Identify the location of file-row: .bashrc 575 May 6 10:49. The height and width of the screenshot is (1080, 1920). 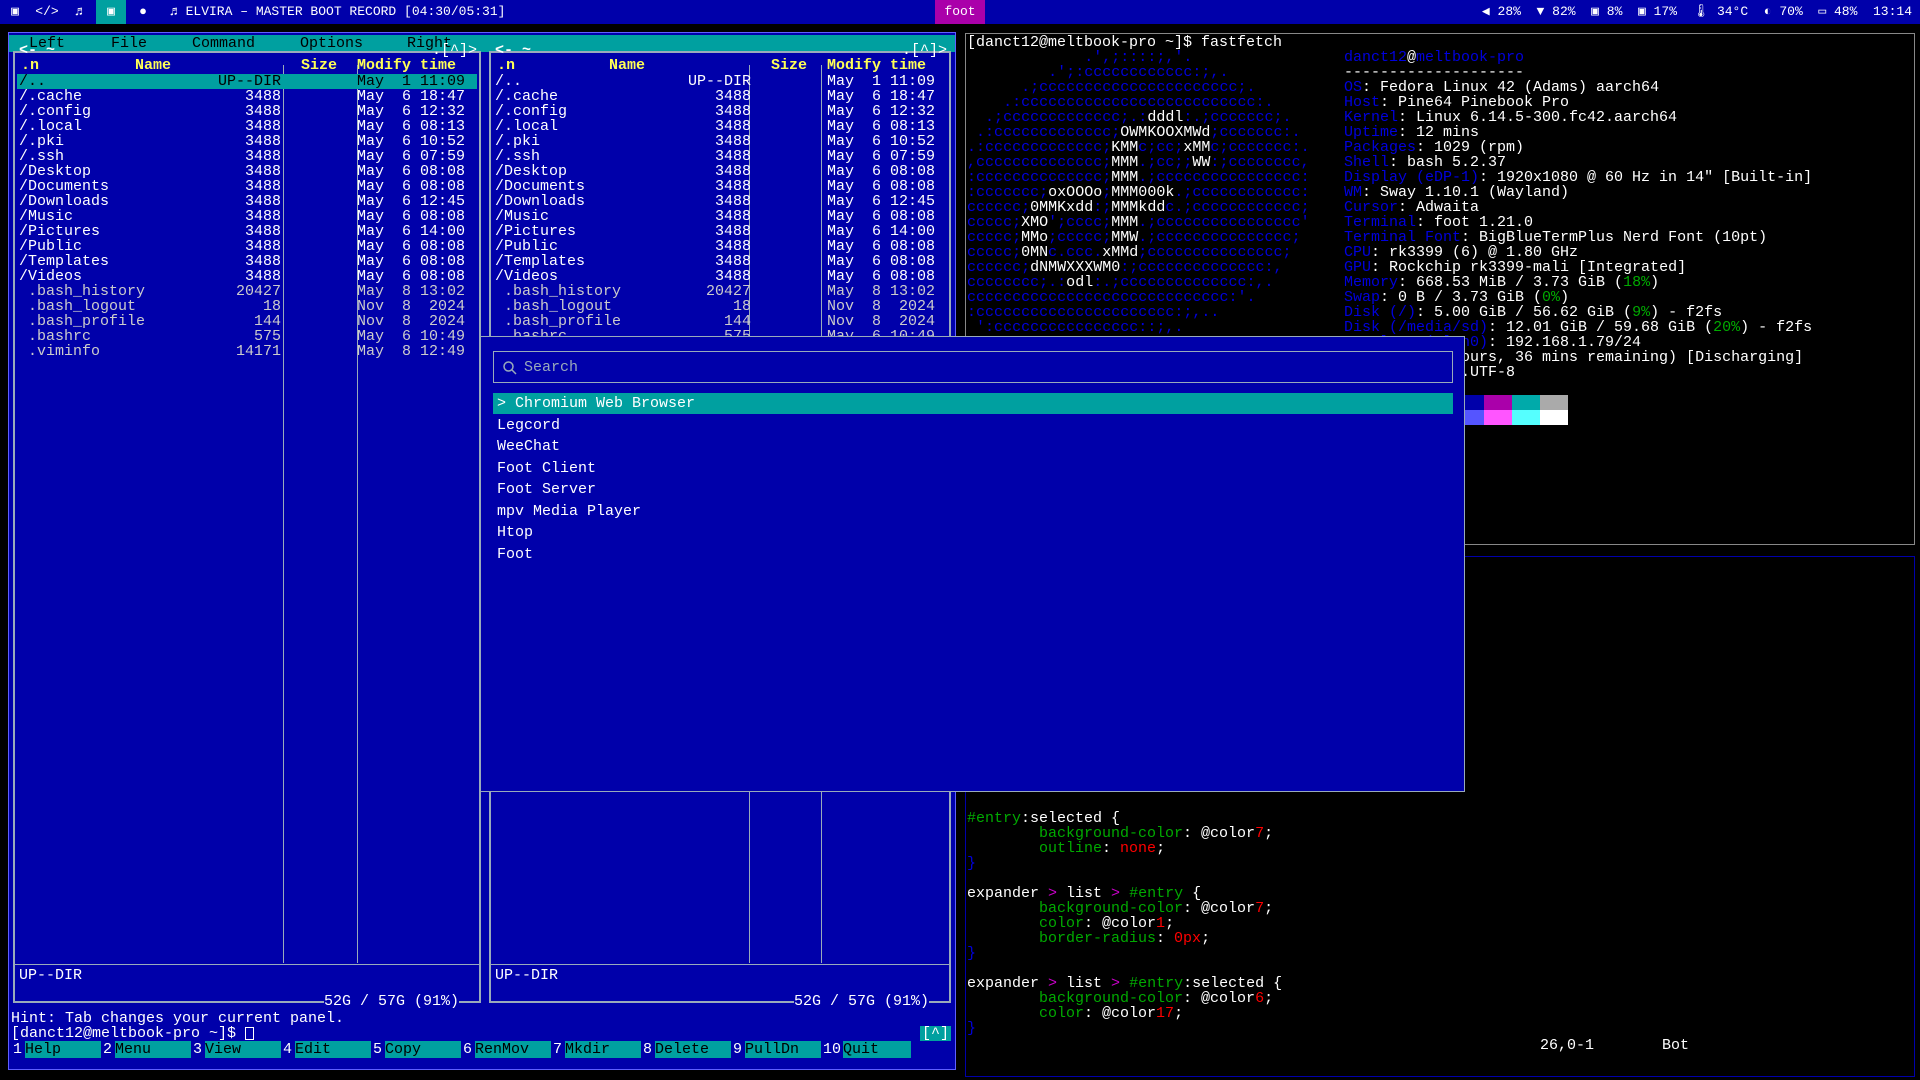
(247, 336).